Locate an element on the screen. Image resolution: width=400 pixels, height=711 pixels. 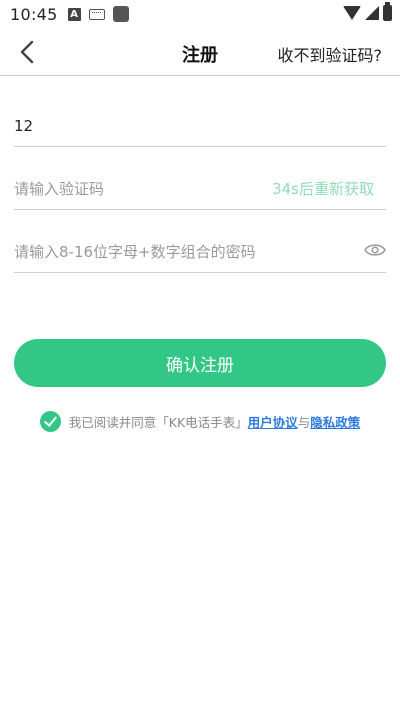
verification-code-input is located at coordinates (134, 189).